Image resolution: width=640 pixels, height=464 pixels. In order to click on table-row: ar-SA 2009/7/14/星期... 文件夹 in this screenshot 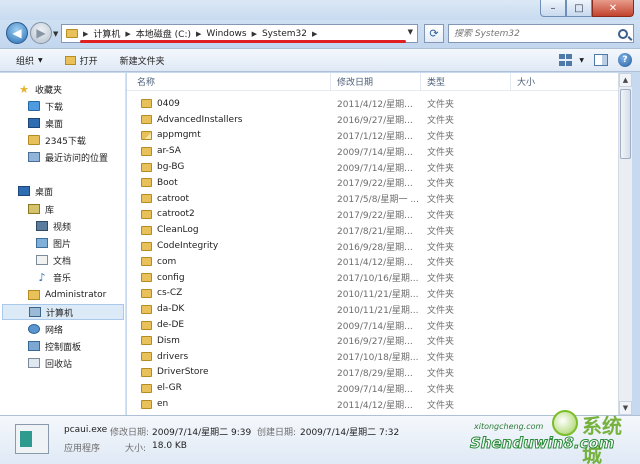, I will do `click(379, 151)`.